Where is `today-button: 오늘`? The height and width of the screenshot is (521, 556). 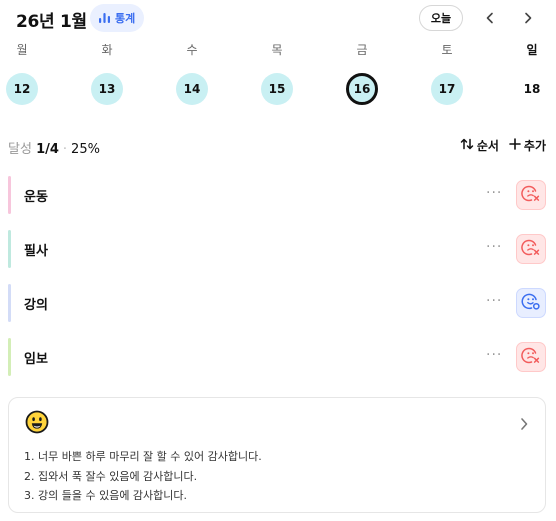
today-button: 오늘 is located at coordinates (441, 18).